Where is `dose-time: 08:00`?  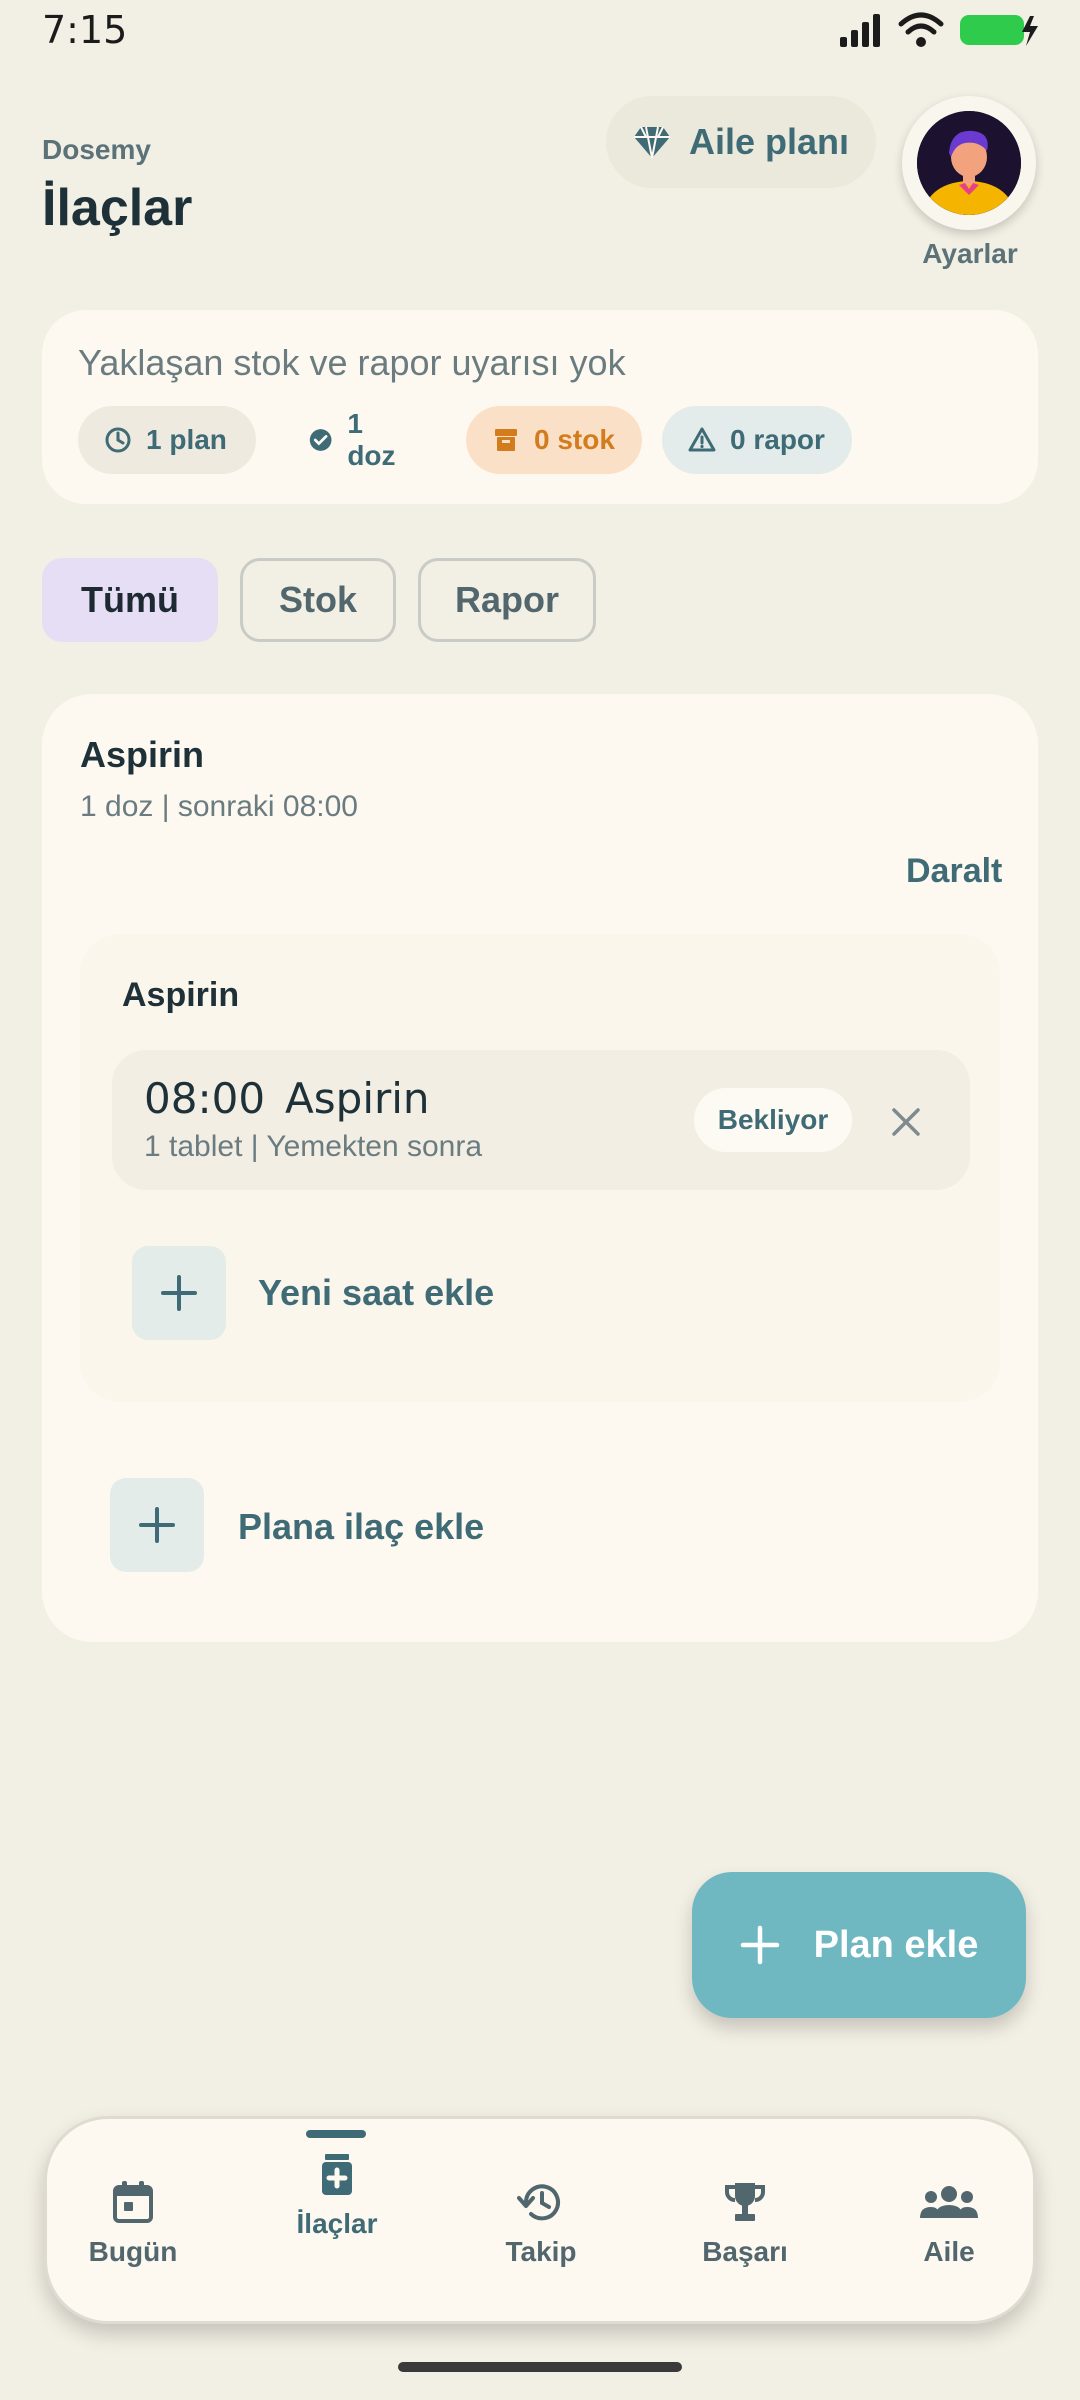
dose-time: 08:00 is located at coordinates (205, 1098).